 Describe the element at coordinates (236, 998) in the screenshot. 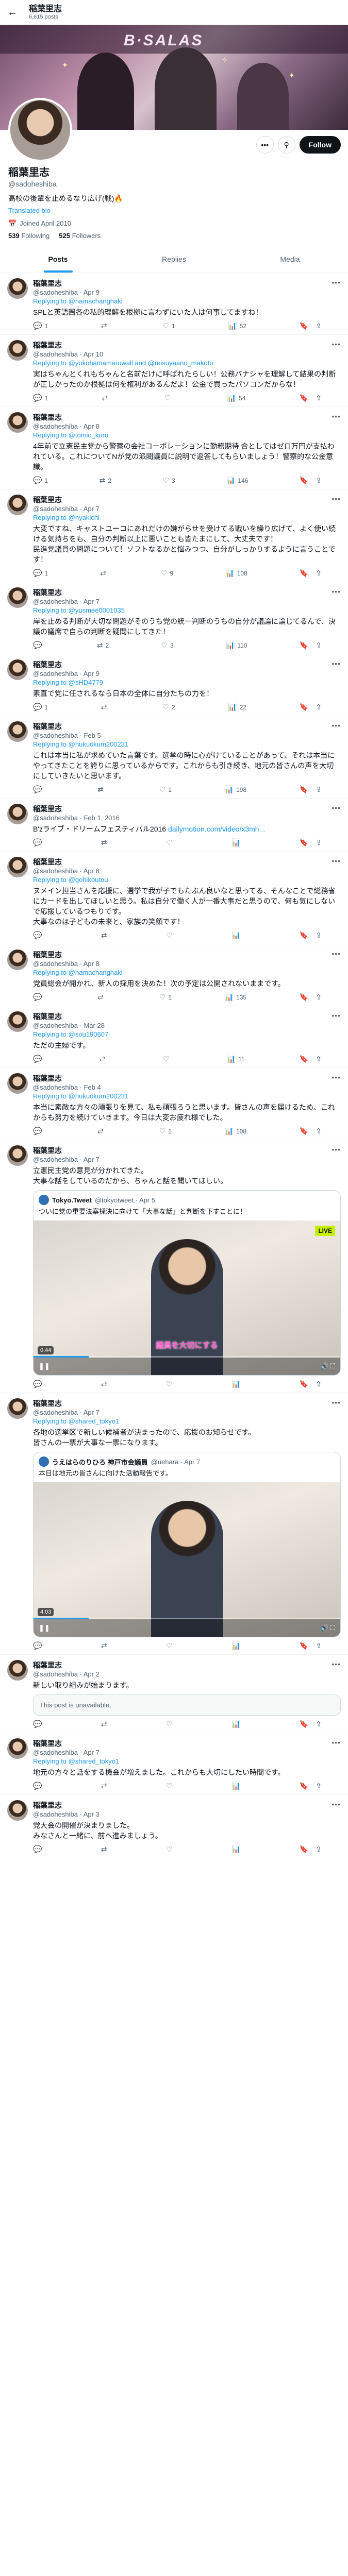

I see `views-button: 📊 135` at that location.